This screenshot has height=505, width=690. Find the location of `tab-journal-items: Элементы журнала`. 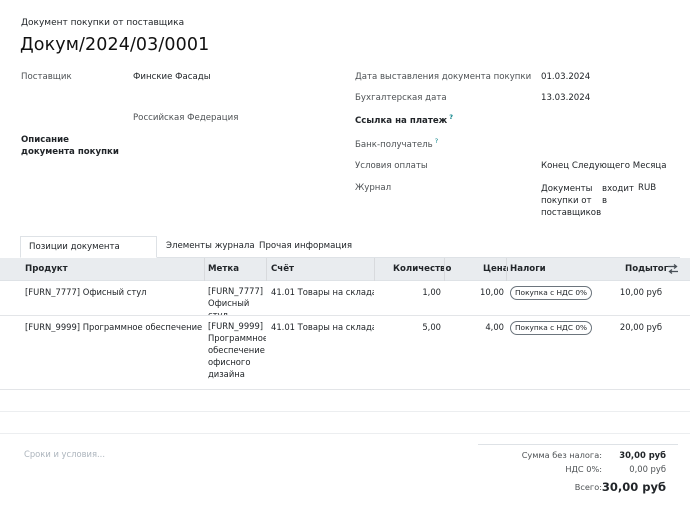

tab-journal-items: Элементы журнала is located at coordinates (210, 247).